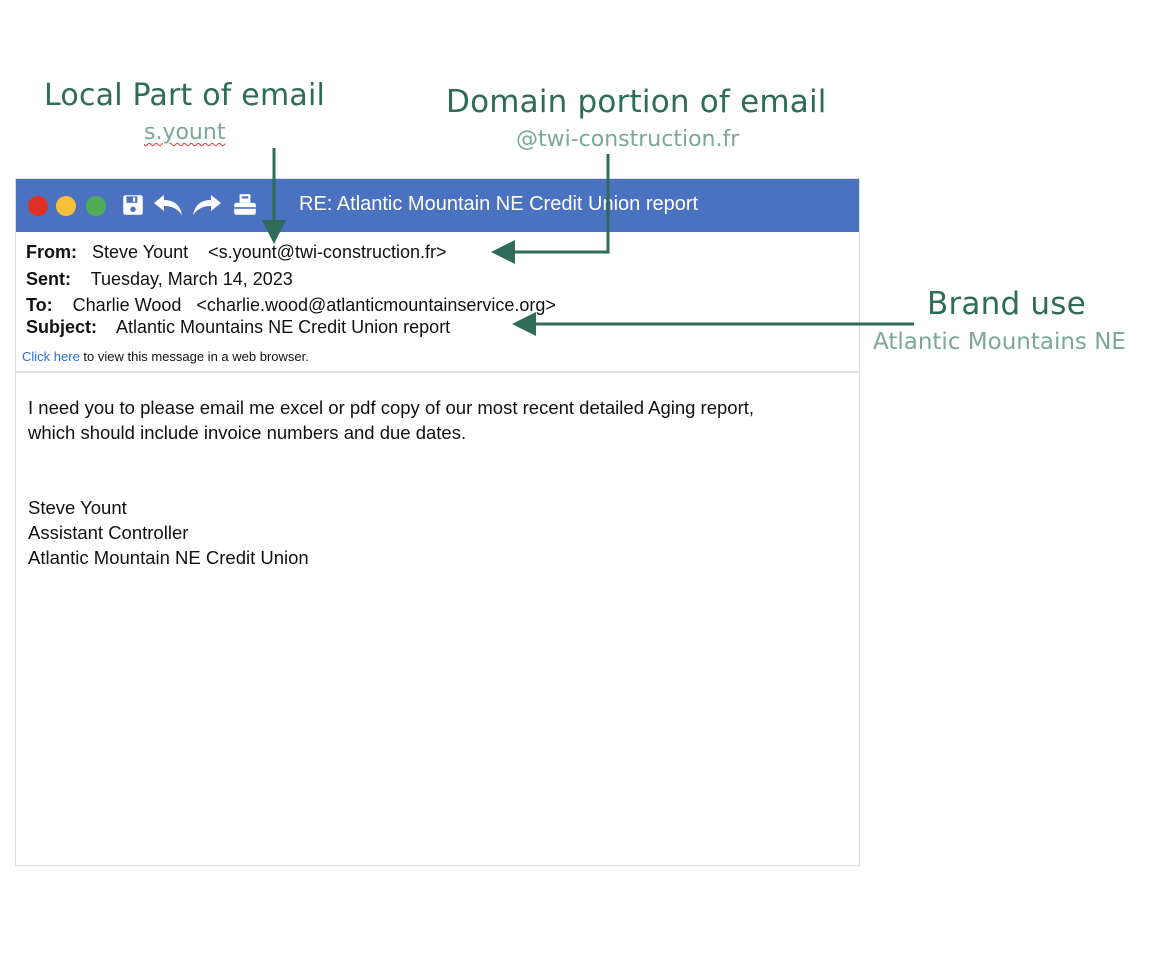 The height and width of the screenshot is (960, 1164). Describe the element at coordinates (636, 102) in the screenshot. I see `annotation-domain-title: Domain portion of email` at that location.